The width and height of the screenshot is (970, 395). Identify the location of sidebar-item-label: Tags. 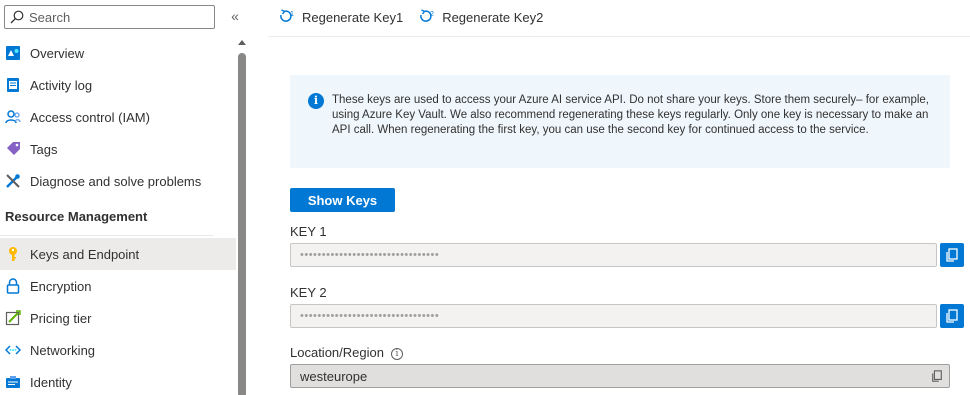
(44, 149).